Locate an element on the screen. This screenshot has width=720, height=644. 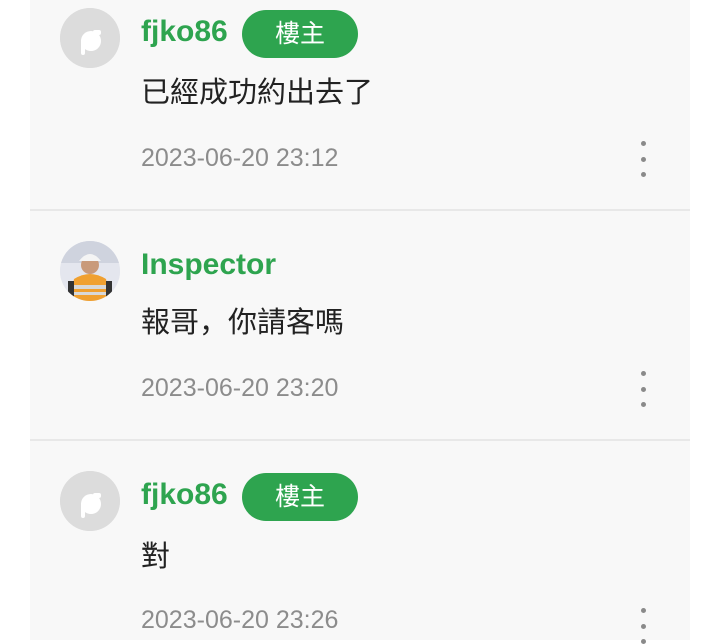
comment-timestamp: 2023-06-20 23:12 is located at coordinates (240, 158).